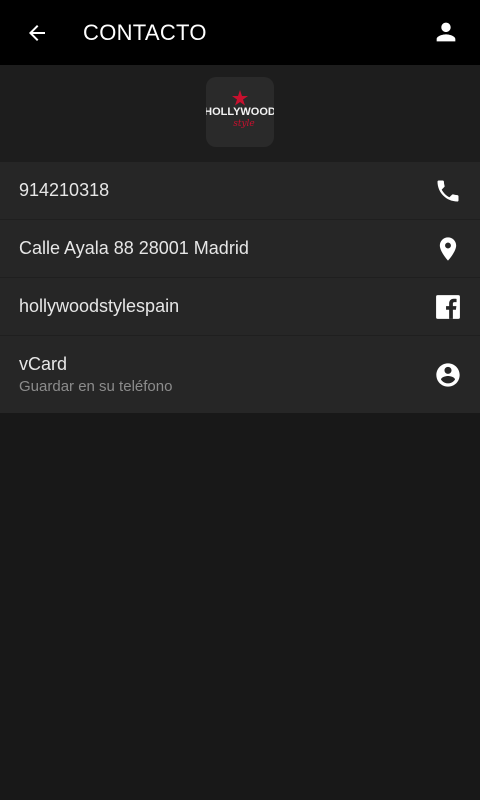  I want to click on row-text: vCard Guardar en su teléfono, so click(95, 374).